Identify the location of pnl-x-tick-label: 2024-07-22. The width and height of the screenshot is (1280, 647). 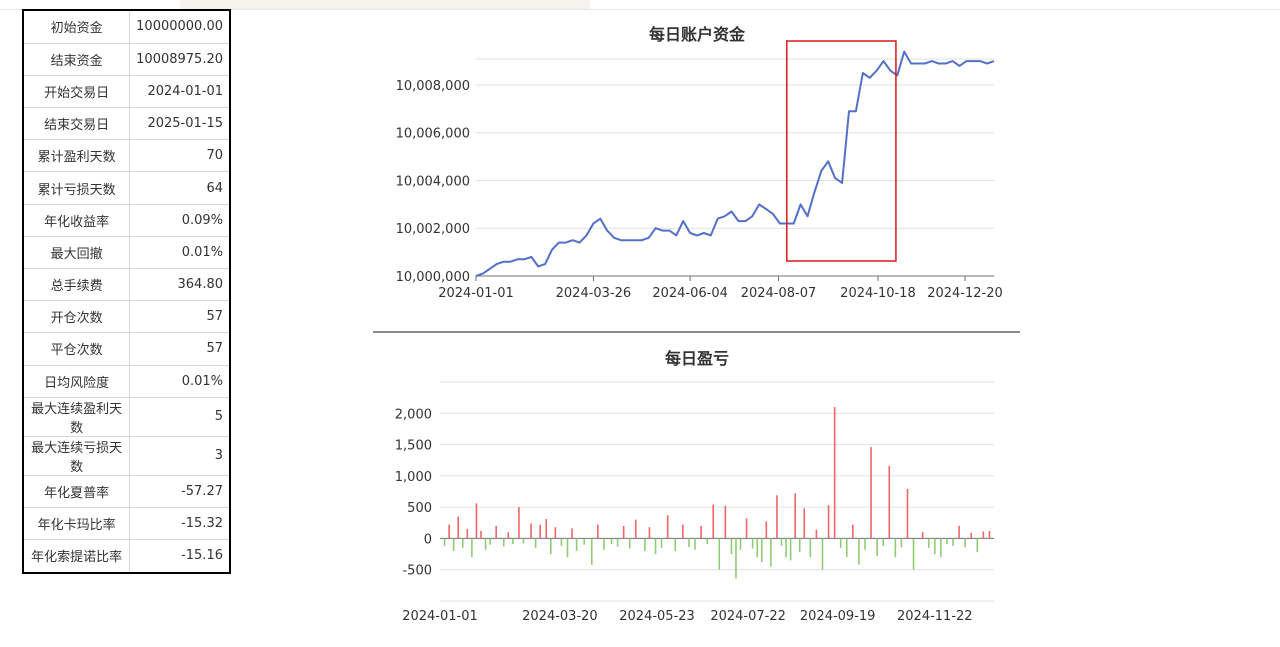
(748, 616).